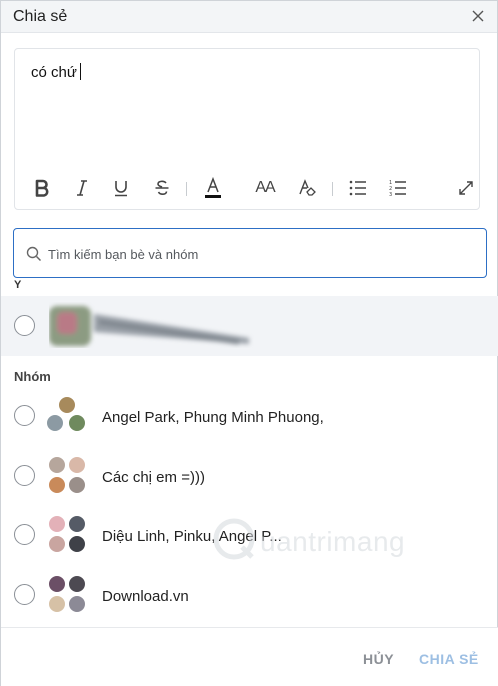  Describe the element at coordinates (449, 659) in the screenshot. I see `share-button: CHIA SẺ` at that location.